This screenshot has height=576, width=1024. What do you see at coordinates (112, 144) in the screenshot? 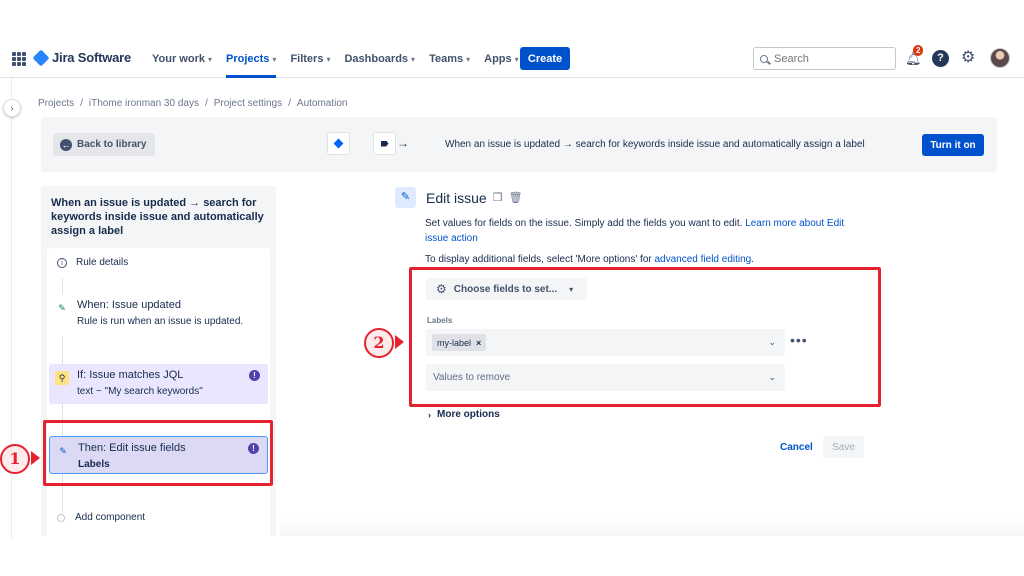
I see `back-label: Back to library` at bounding box center [112, 144].